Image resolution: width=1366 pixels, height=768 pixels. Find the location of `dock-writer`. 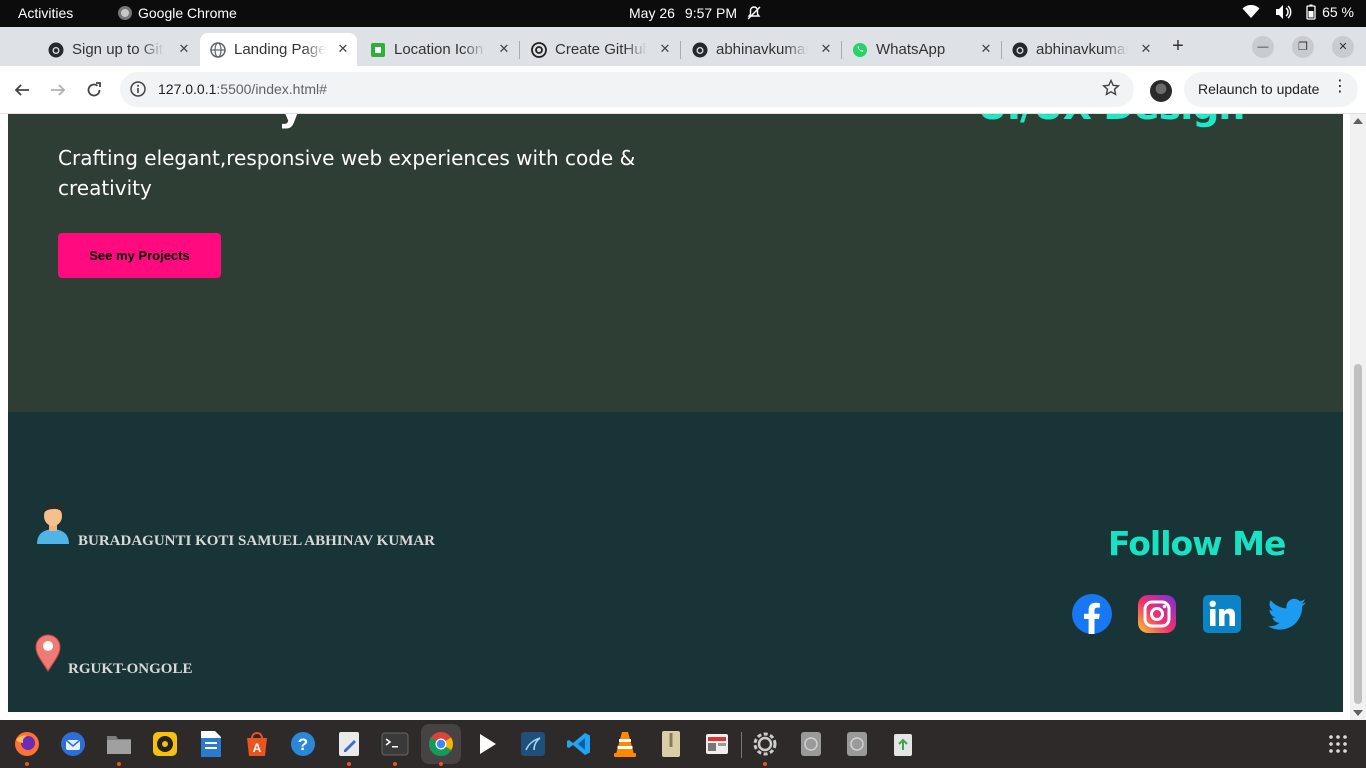

dock-writer is located at coordinates (211, 744).